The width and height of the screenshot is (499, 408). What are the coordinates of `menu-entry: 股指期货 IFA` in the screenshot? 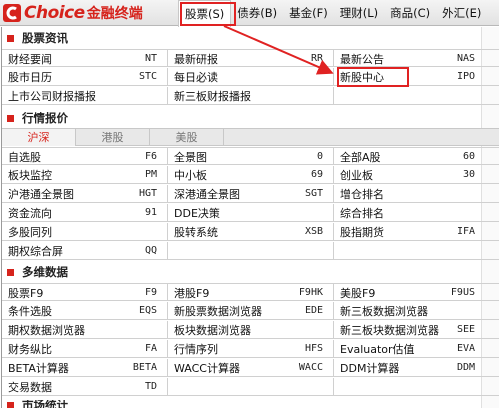 It's located at (416, 231).